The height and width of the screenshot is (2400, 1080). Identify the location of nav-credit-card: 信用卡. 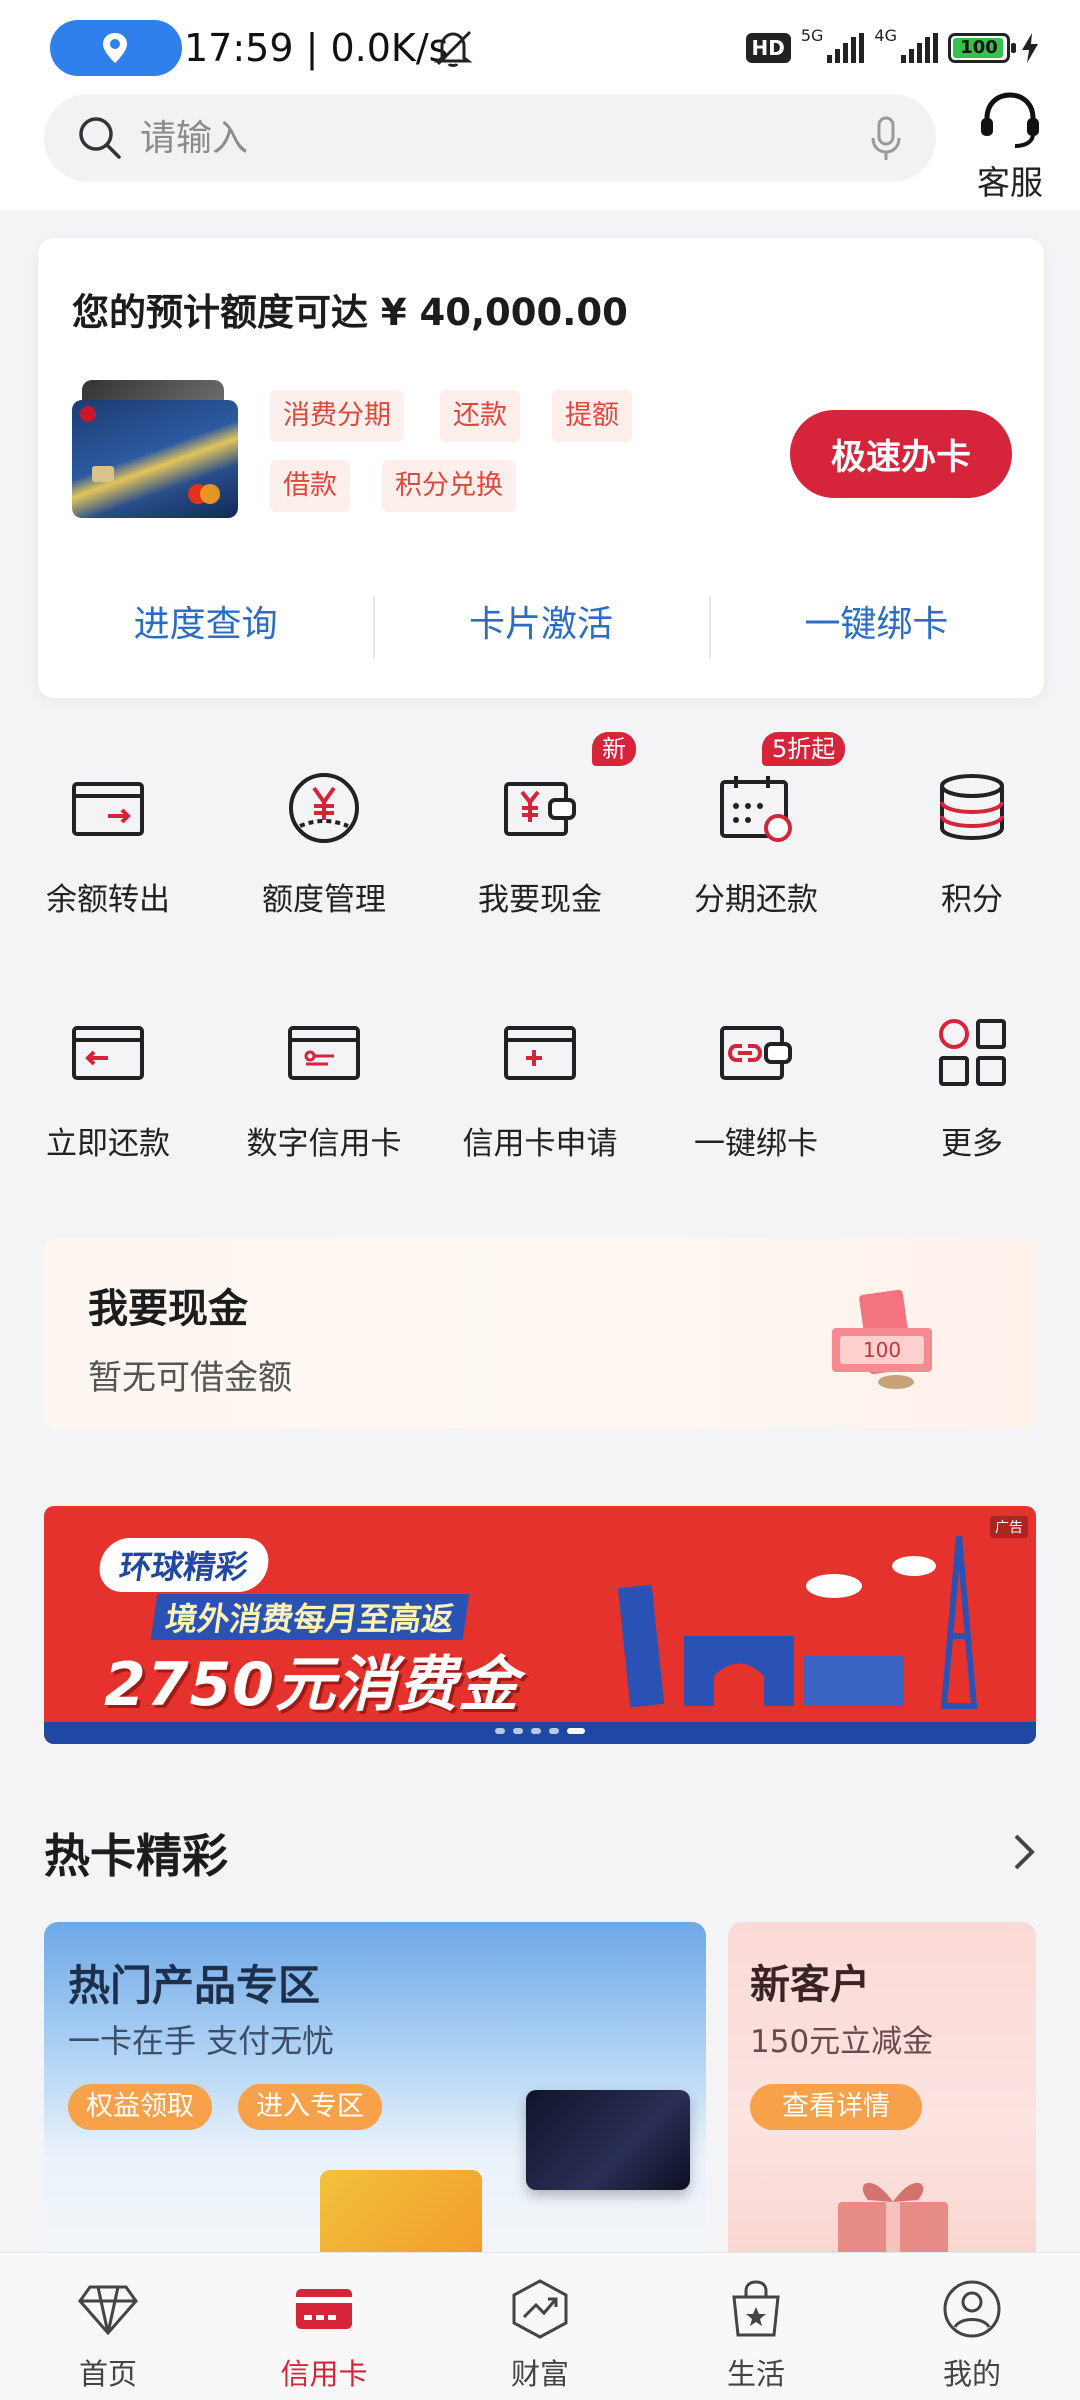
(324, 2326).